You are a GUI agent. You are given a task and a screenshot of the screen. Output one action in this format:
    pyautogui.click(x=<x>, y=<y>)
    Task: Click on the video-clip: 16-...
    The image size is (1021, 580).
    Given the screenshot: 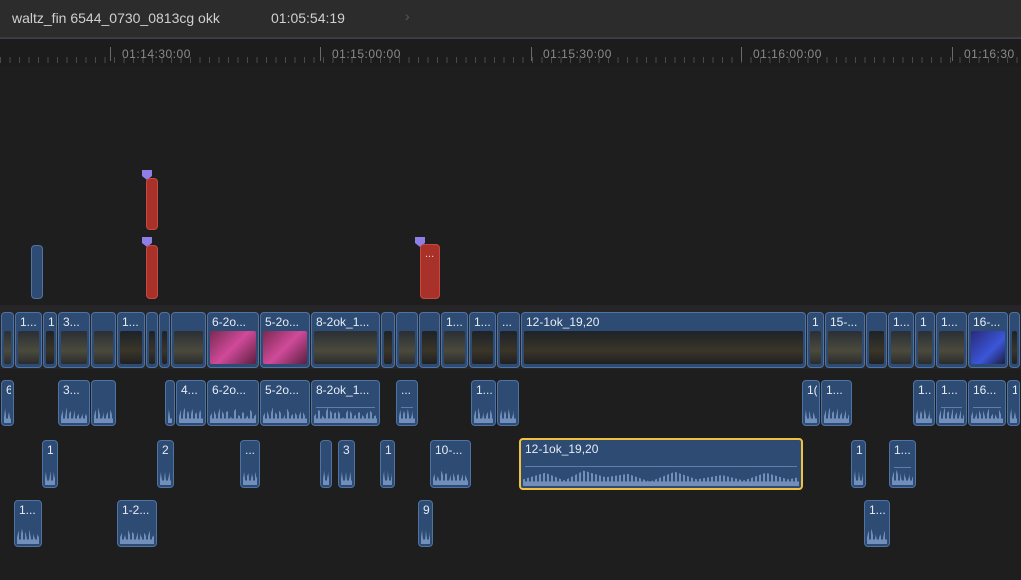 What is the action you would take?
    pyautogui.click(x=988, y=340)
    